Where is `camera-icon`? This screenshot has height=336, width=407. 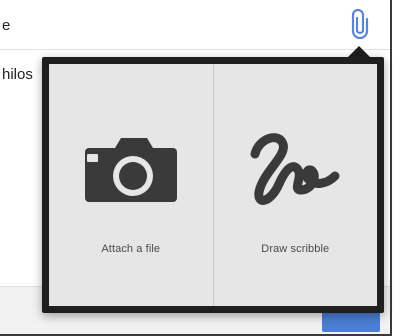
camera-icon is located at coordinates (130, 170).